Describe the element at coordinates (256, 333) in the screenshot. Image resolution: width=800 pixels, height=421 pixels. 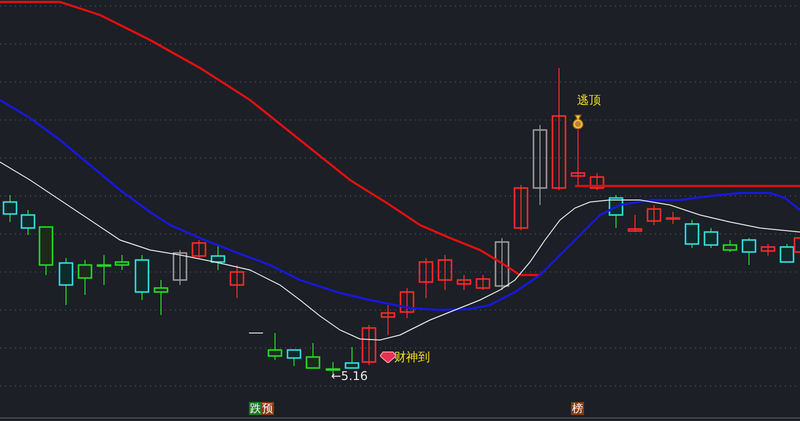
I see `price-marker-line` at that location.